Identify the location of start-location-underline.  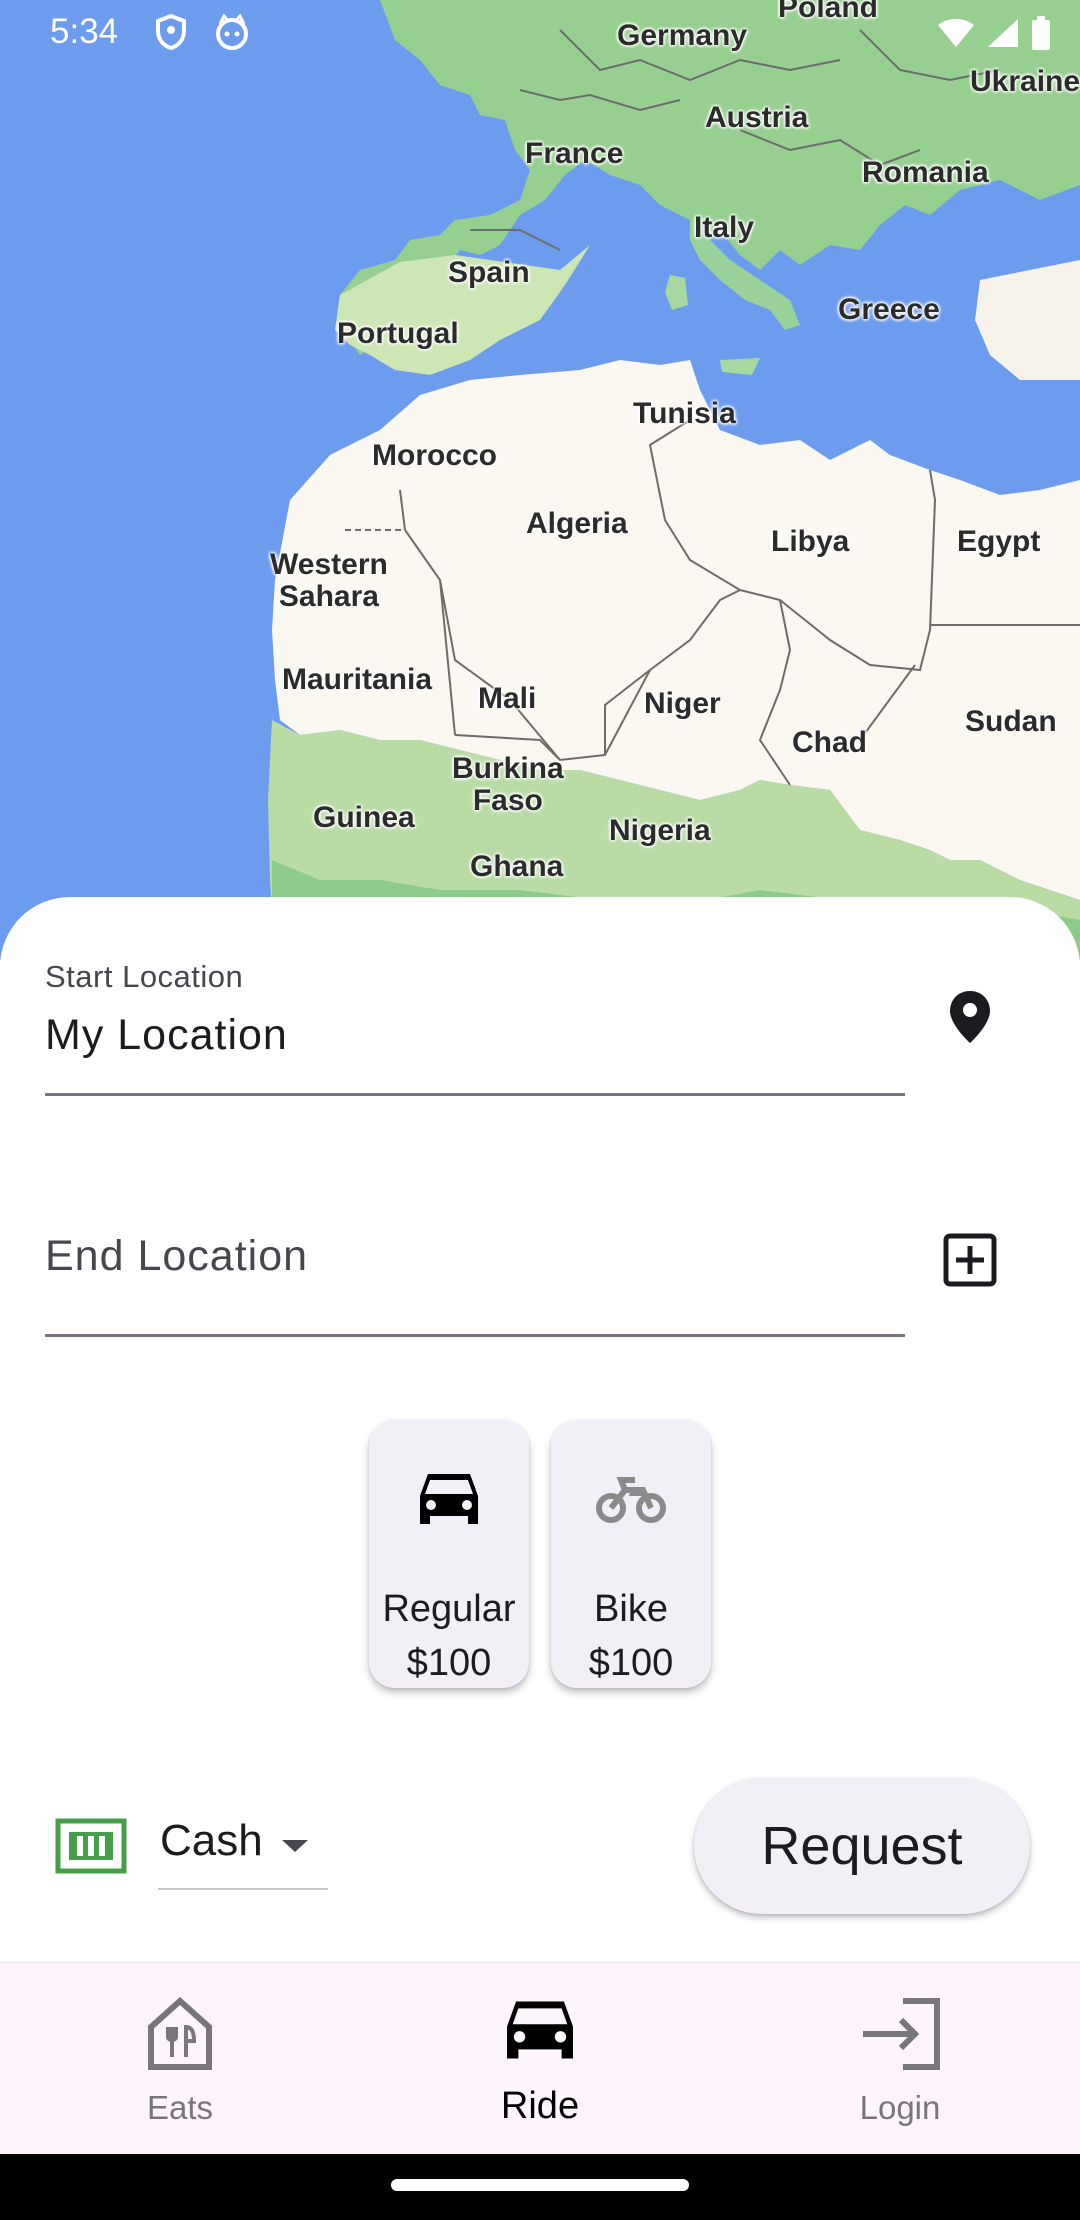
(475, 1094).